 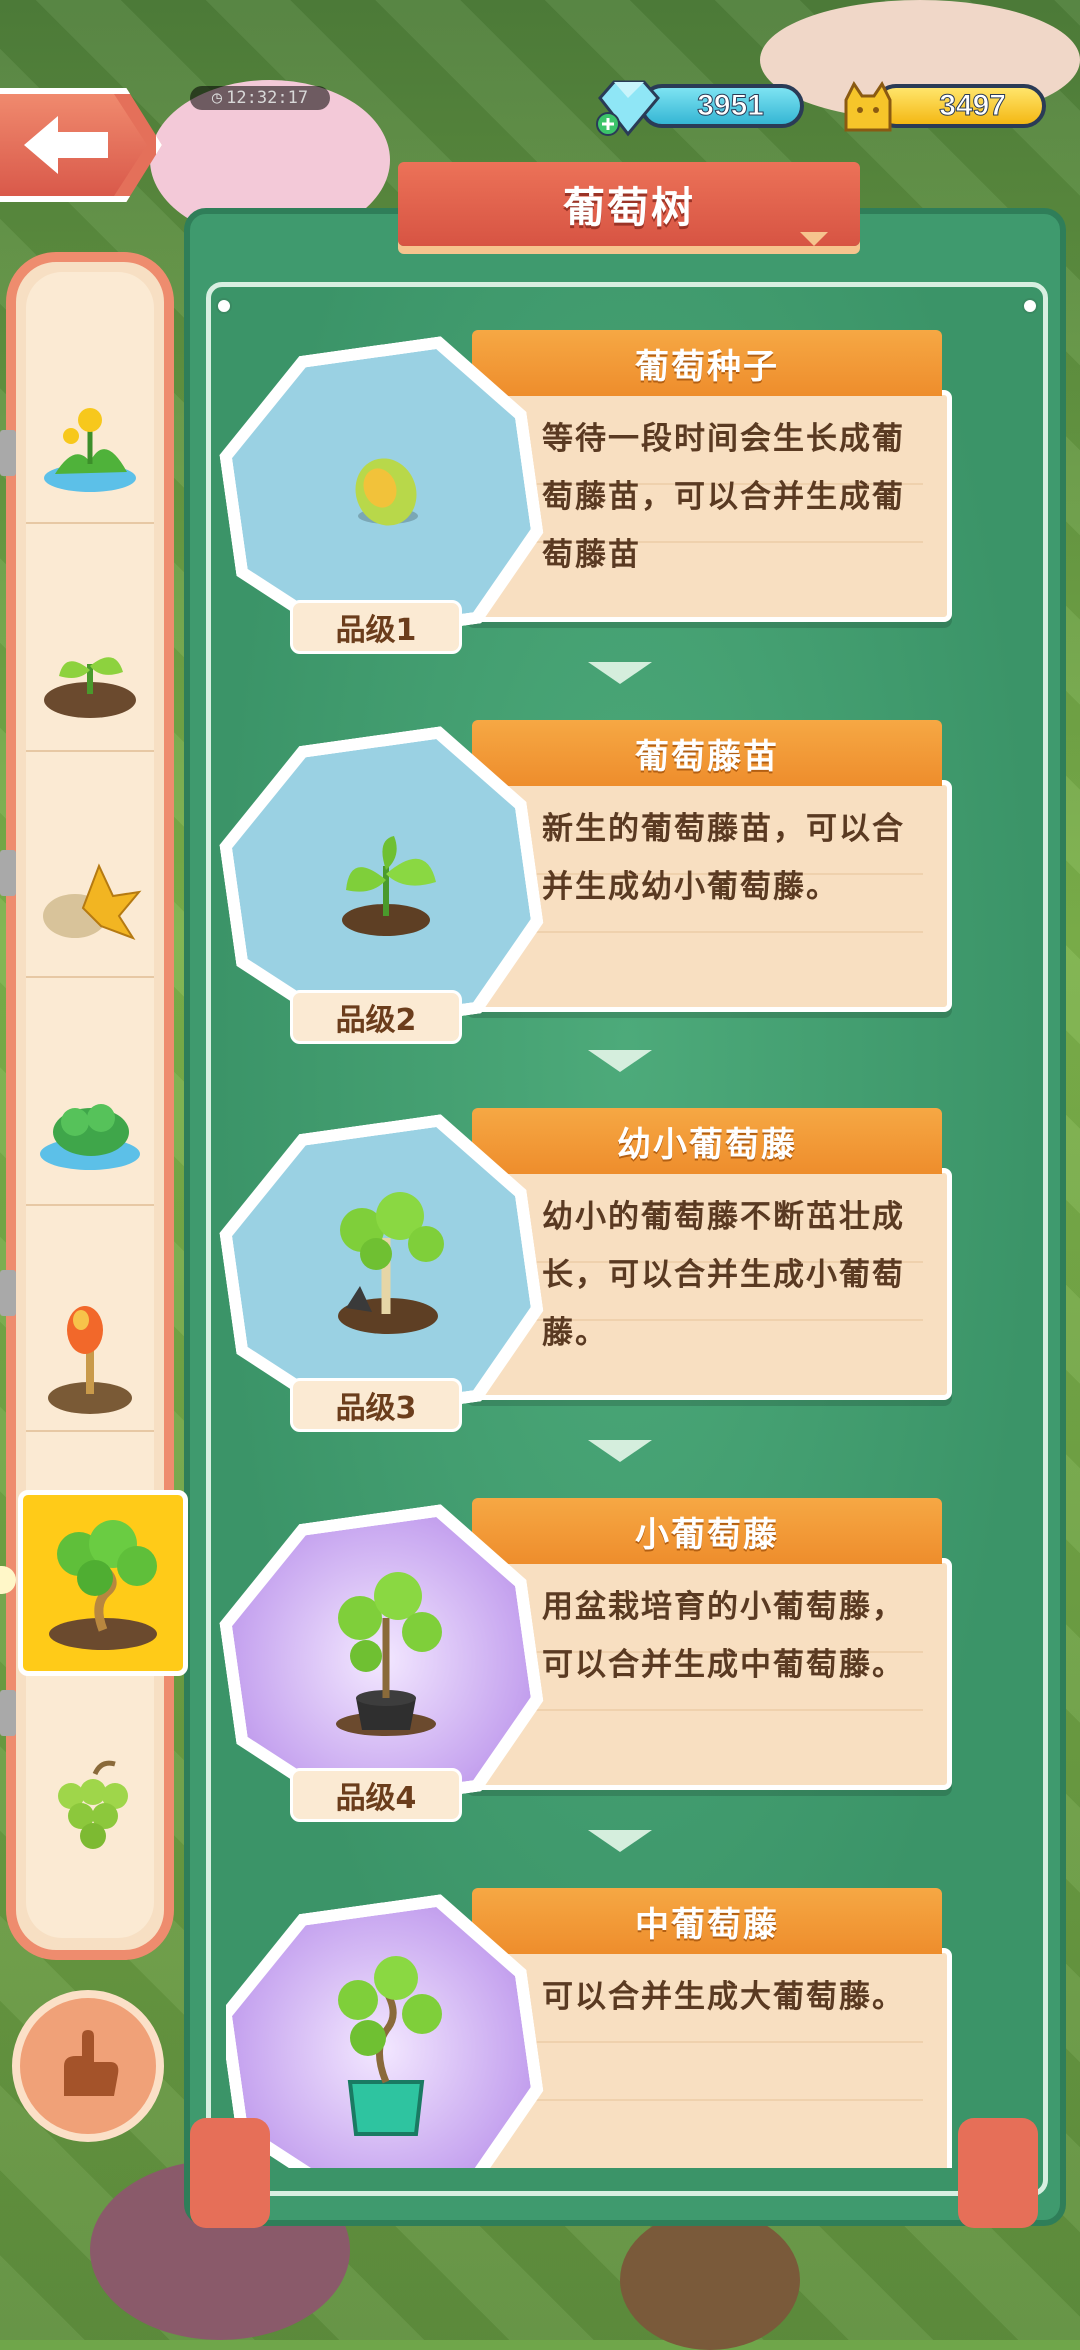 I want to click on diamond-gem-icon, so click(x=627, y=107).